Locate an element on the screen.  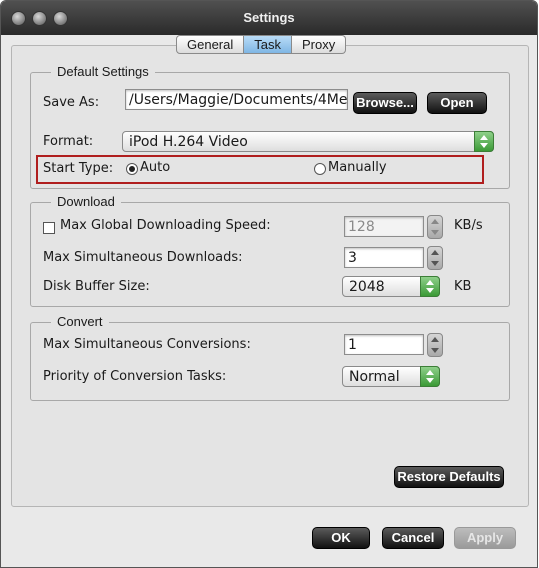
save-as-path-field: /Users/Maggie/Documents/4Media is located at coordinates (236, 99).